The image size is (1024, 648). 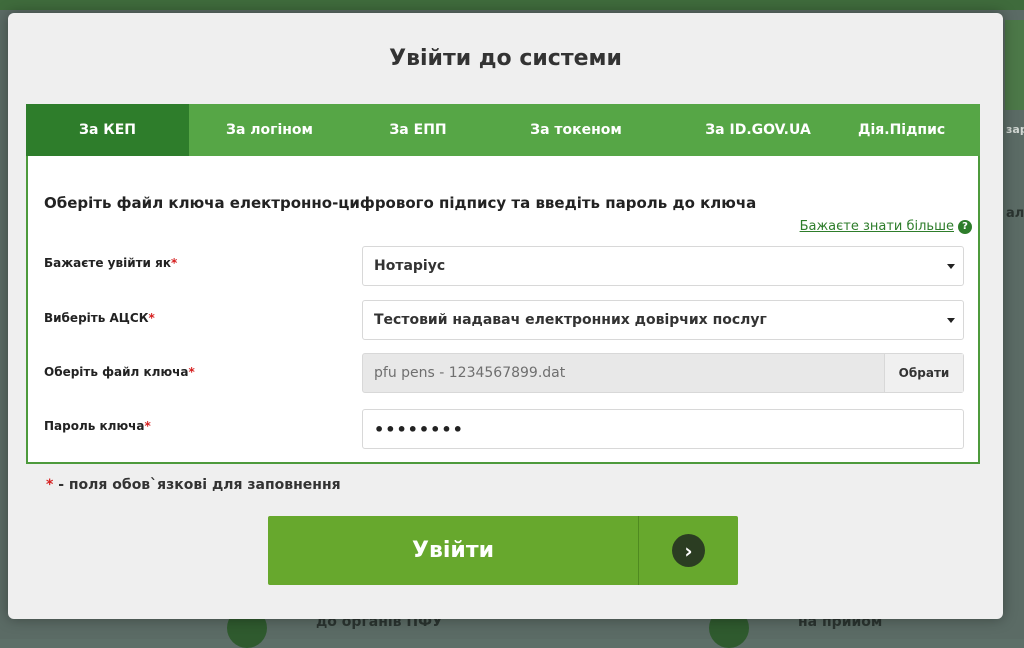 What do you see at coordinates (197, 485) in the screenshot?
I see `required-note-text: - поля обов`язкові для заповнення` at bounding box center [197, 485].